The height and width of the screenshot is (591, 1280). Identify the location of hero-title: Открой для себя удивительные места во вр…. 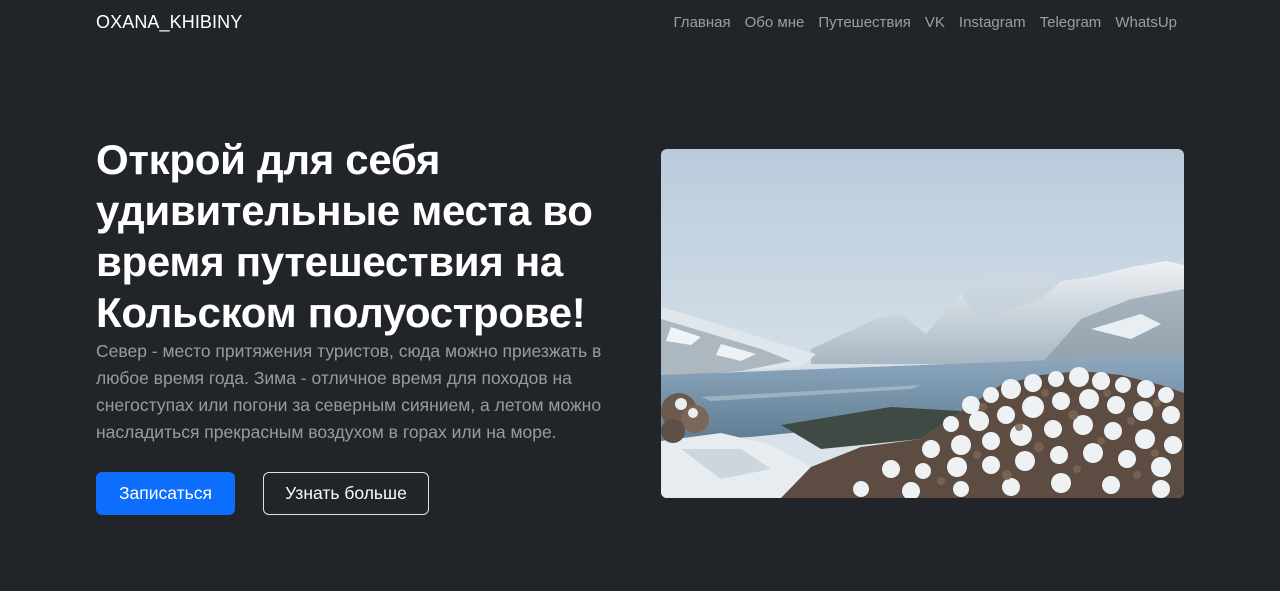
(344, 236).